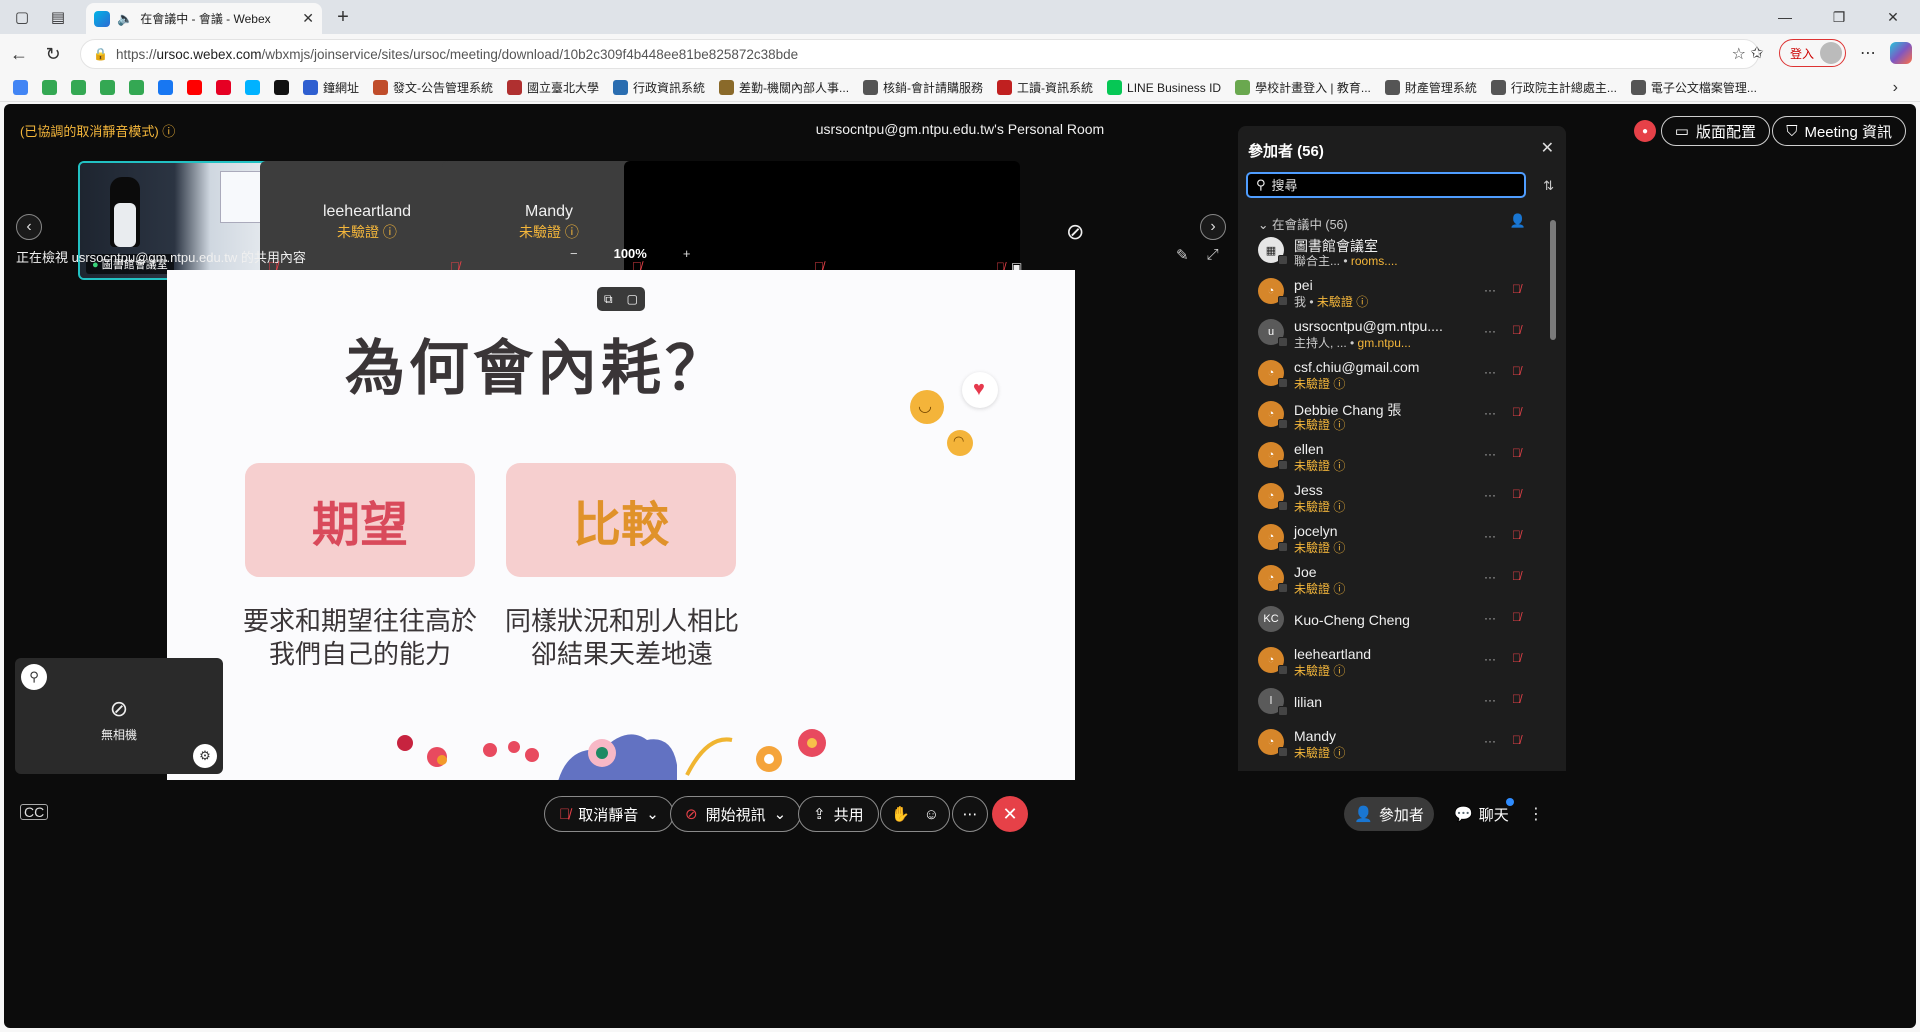 Image resolution: width=1920 pixels, height=1032 pixels. I want to click on favorites-icon: ✩, so click(1757, 53).